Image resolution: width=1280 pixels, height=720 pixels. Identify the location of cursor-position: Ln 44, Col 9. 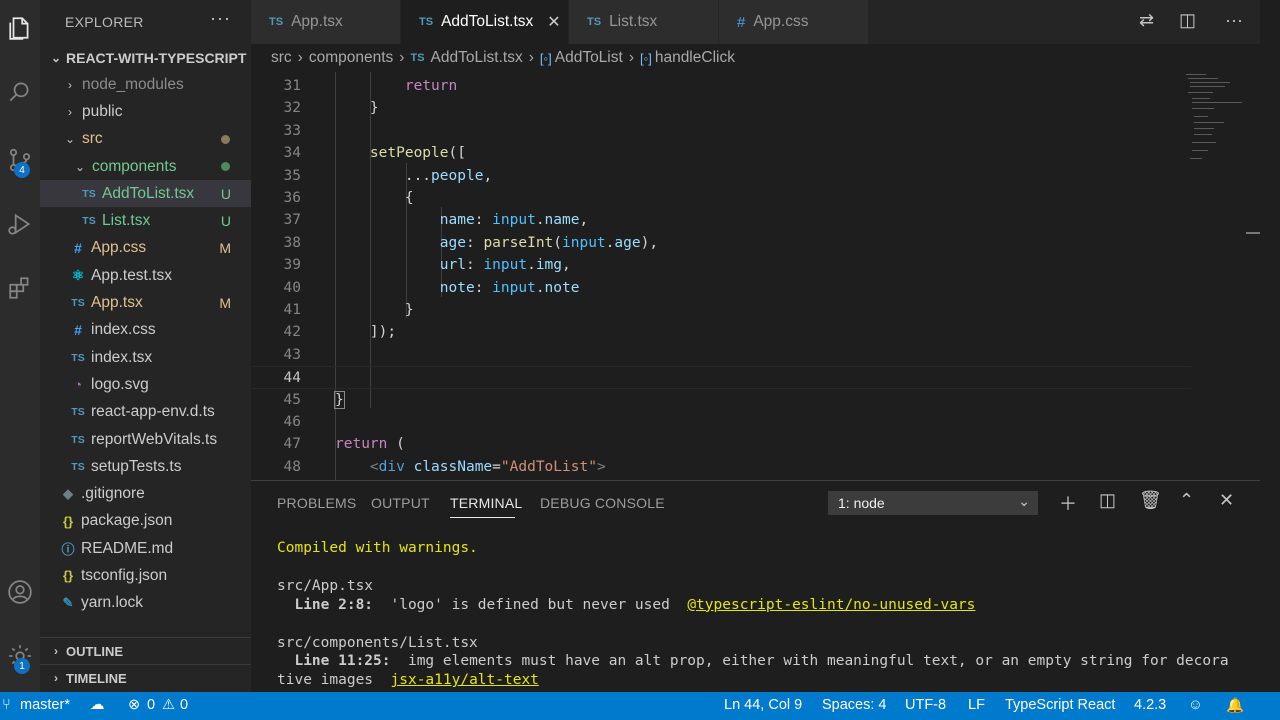
(763, 705).